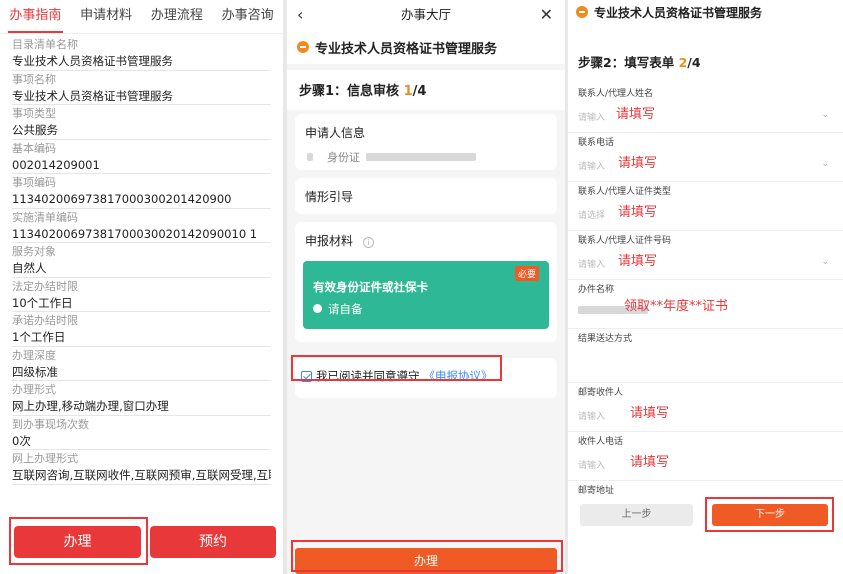  I want to click on field-label: 联系人/代理人姓名, so click(616, 94).